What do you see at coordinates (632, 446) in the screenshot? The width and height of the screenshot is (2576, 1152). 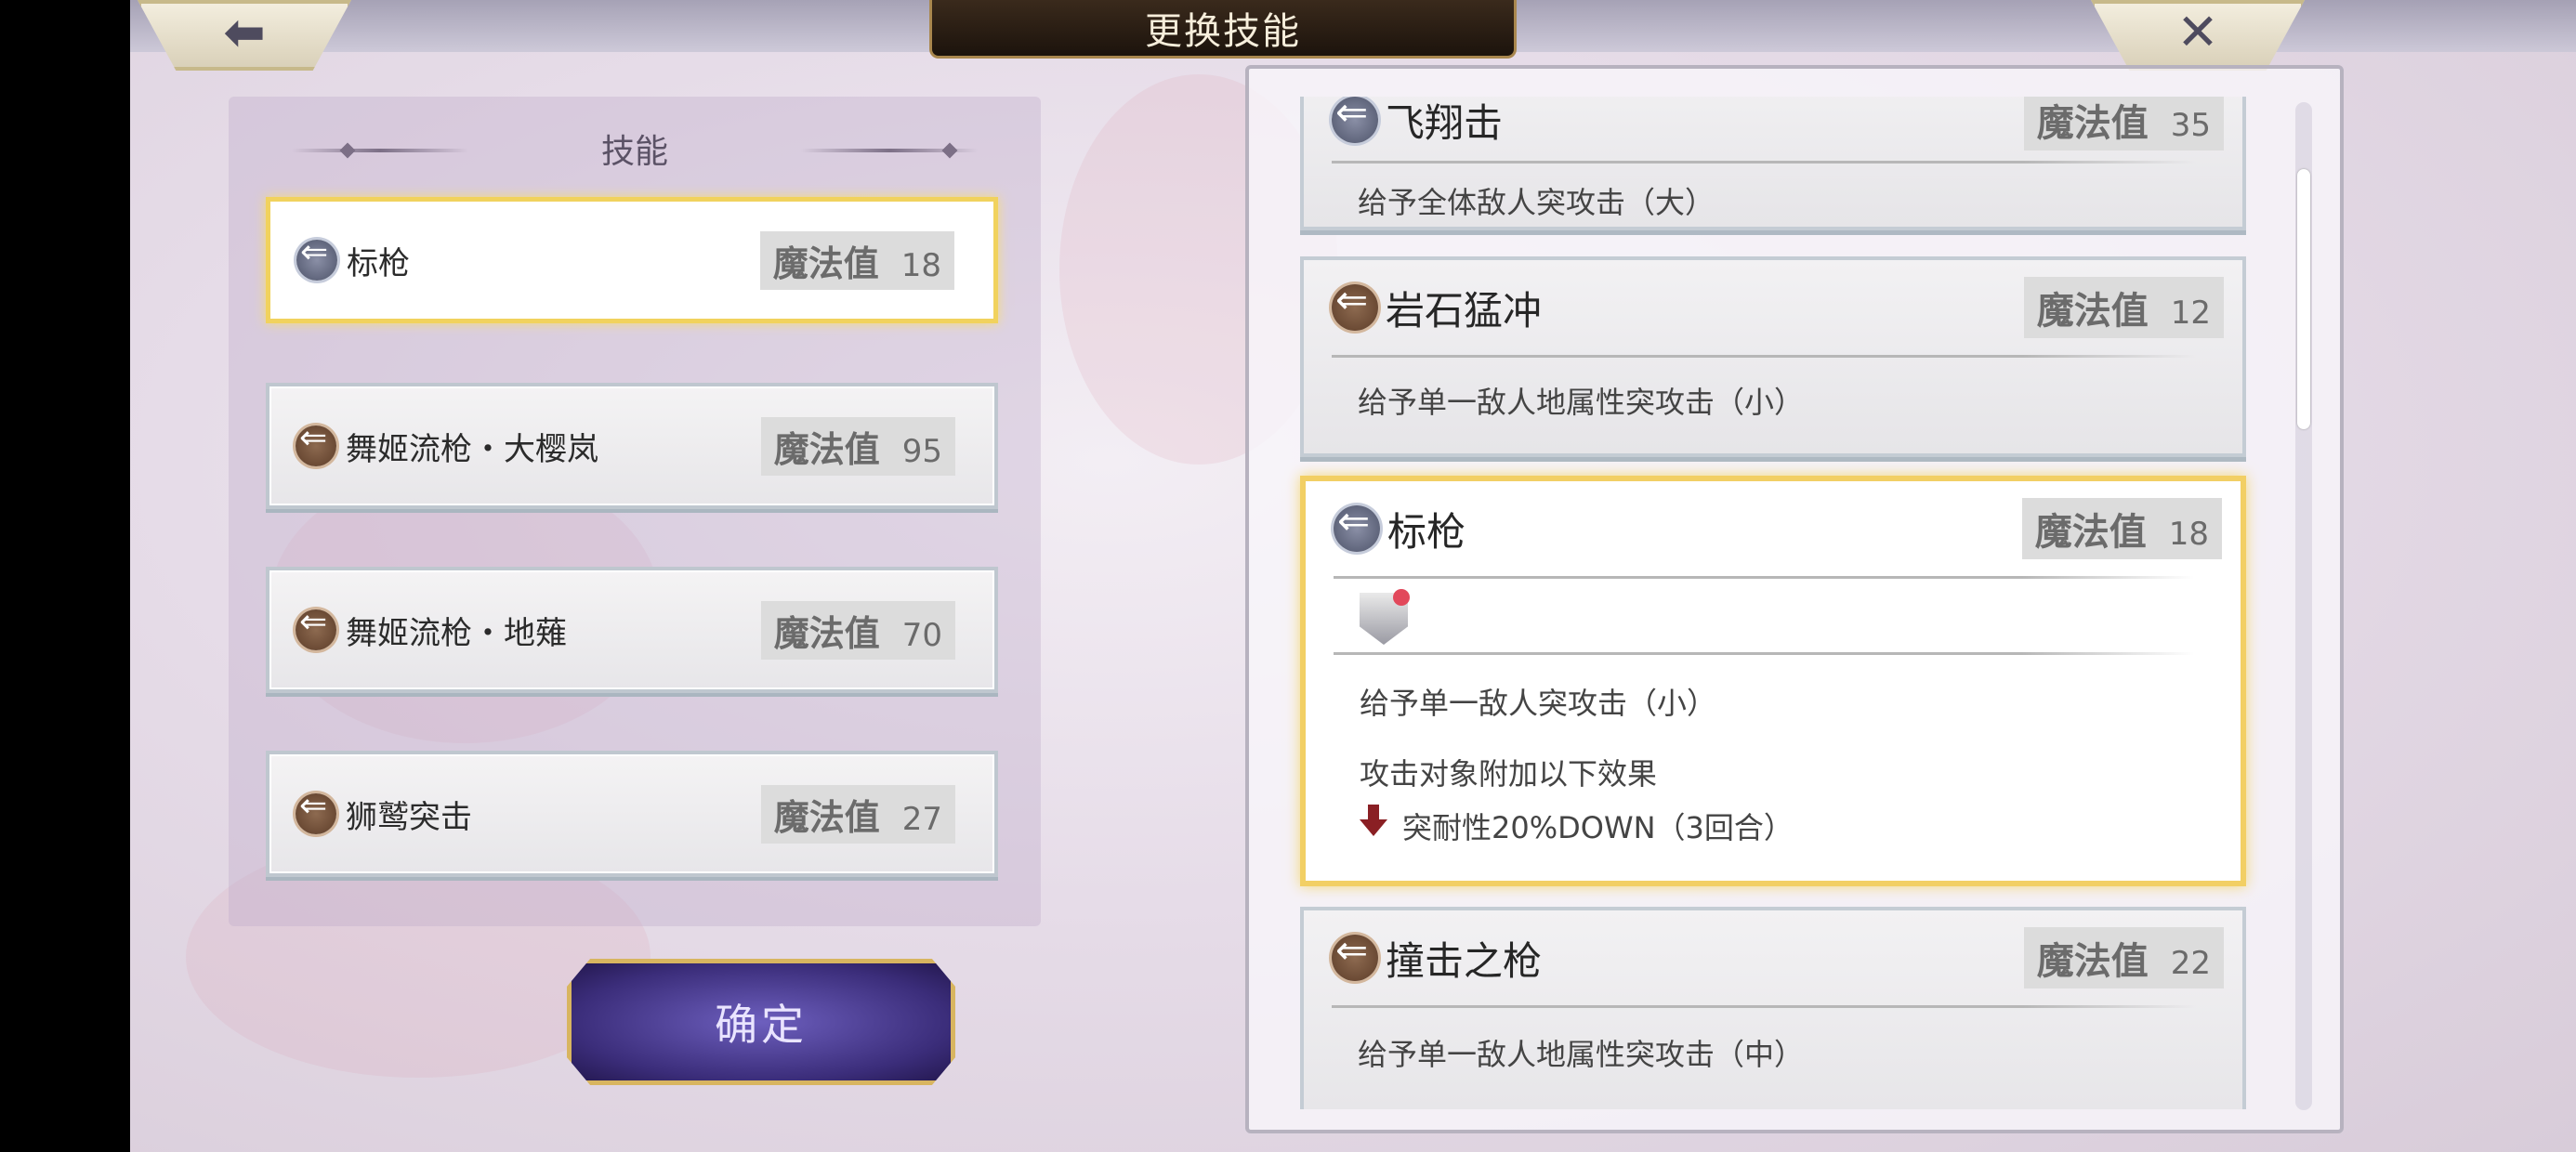 I see `skill-slot-2: 舞姬流枪・大樱岚 魔法值 95` at bounding box center [632, 446].